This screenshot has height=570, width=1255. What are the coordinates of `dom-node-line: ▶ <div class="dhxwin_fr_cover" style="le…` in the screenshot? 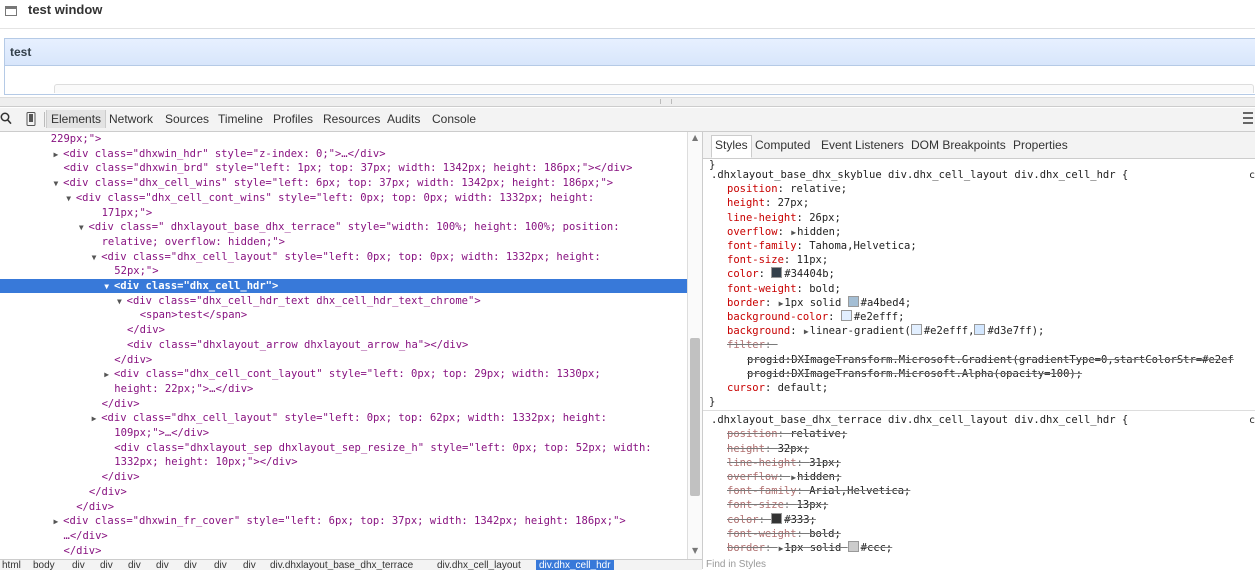 It's located at (343, 521).